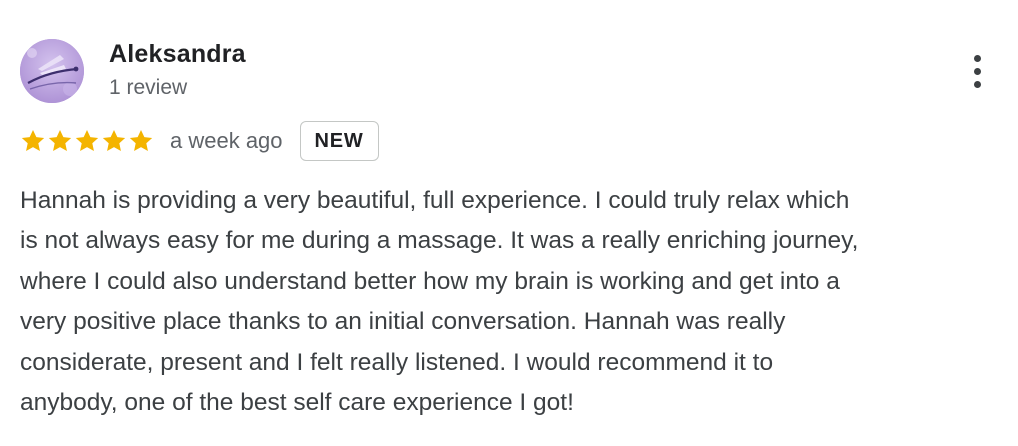 The width and height of the screenshot is (1018, 446). I want to click on new-badge: NEW, so click(339, 141).